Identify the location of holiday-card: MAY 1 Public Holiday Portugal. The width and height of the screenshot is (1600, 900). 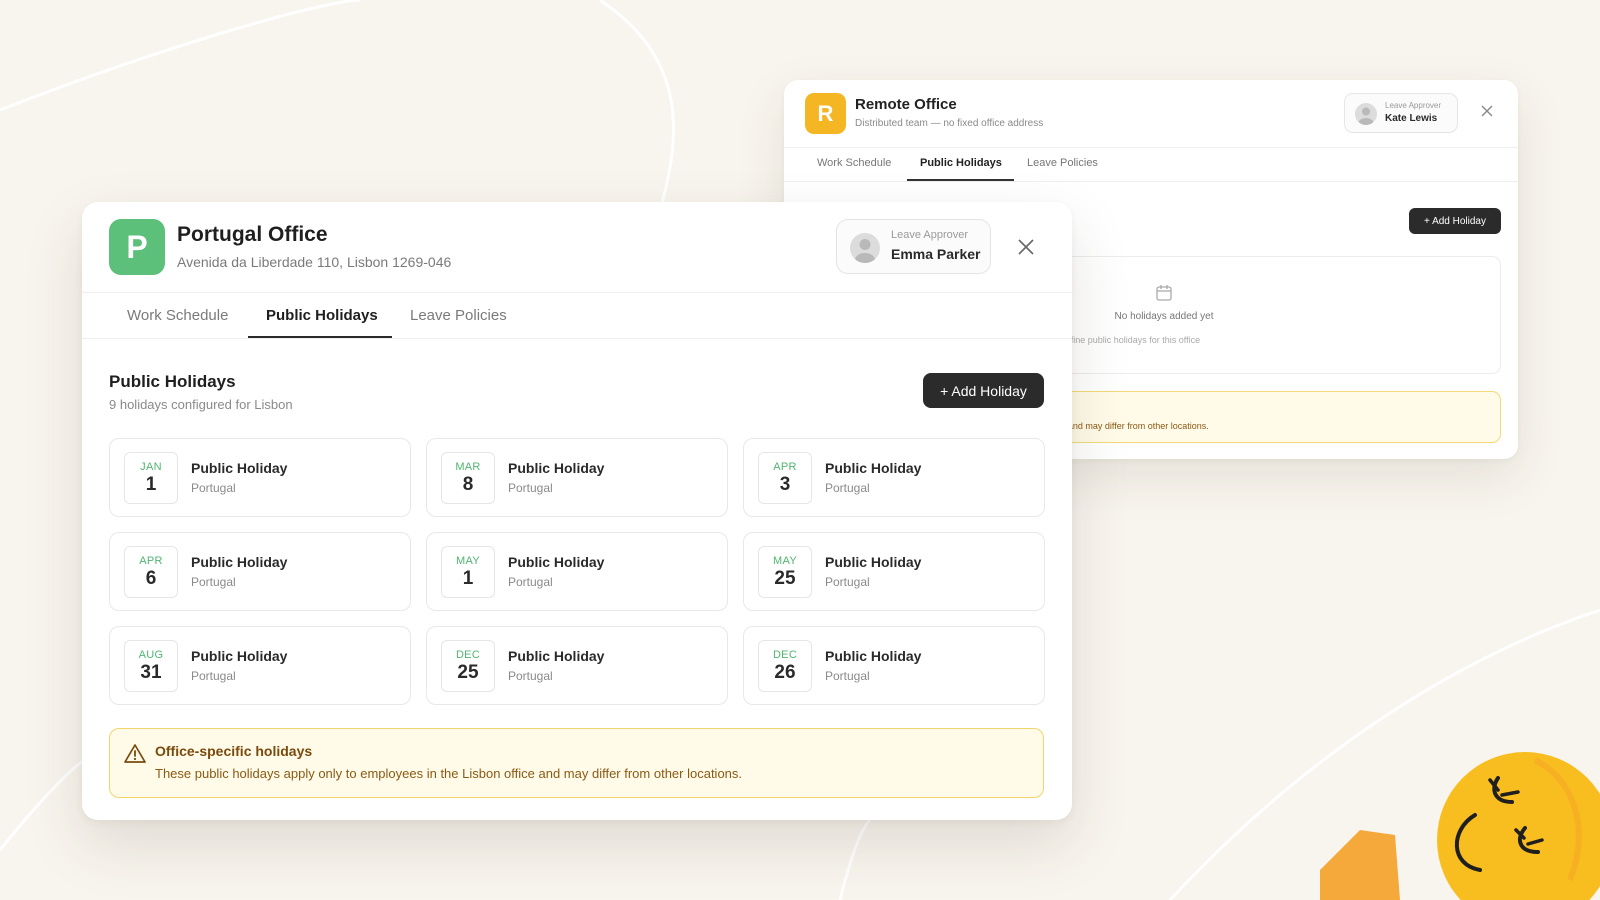
(577, 571).